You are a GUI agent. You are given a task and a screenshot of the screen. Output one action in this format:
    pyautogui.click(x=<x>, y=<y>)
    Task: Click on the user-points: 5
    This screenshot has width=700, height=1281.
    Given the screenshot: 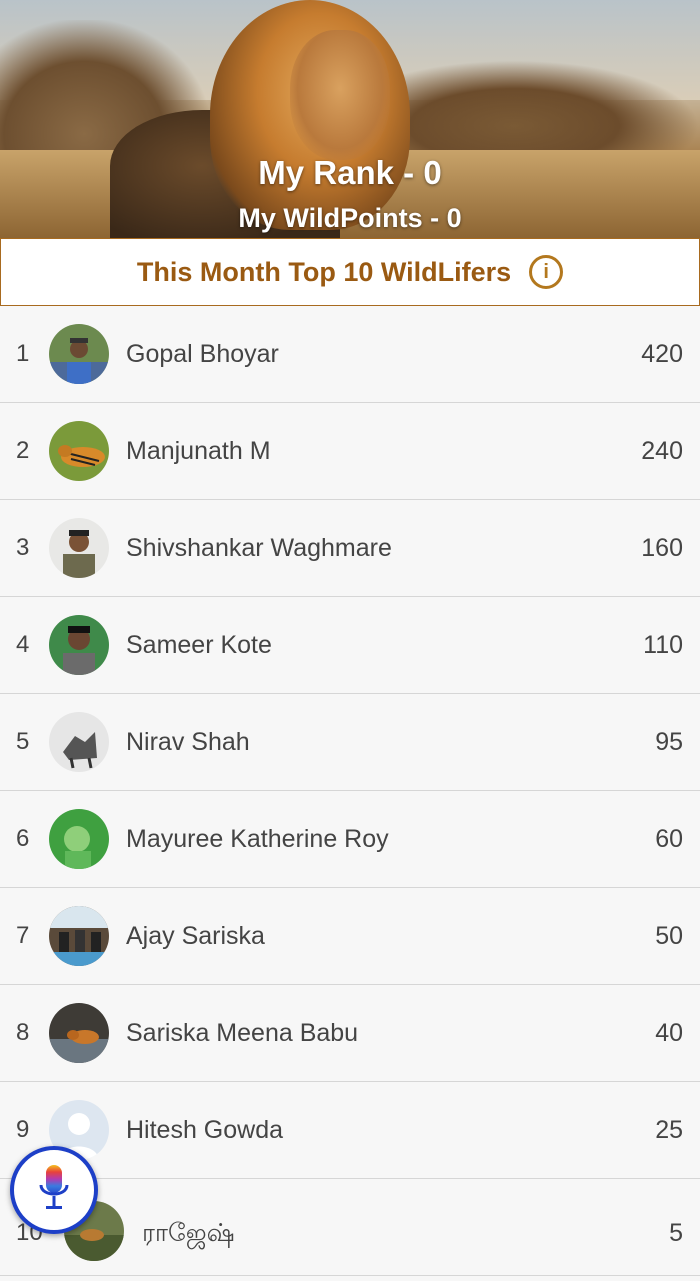 What is the action you would take?
    pyautogui.click(x=676, y=1233)
    